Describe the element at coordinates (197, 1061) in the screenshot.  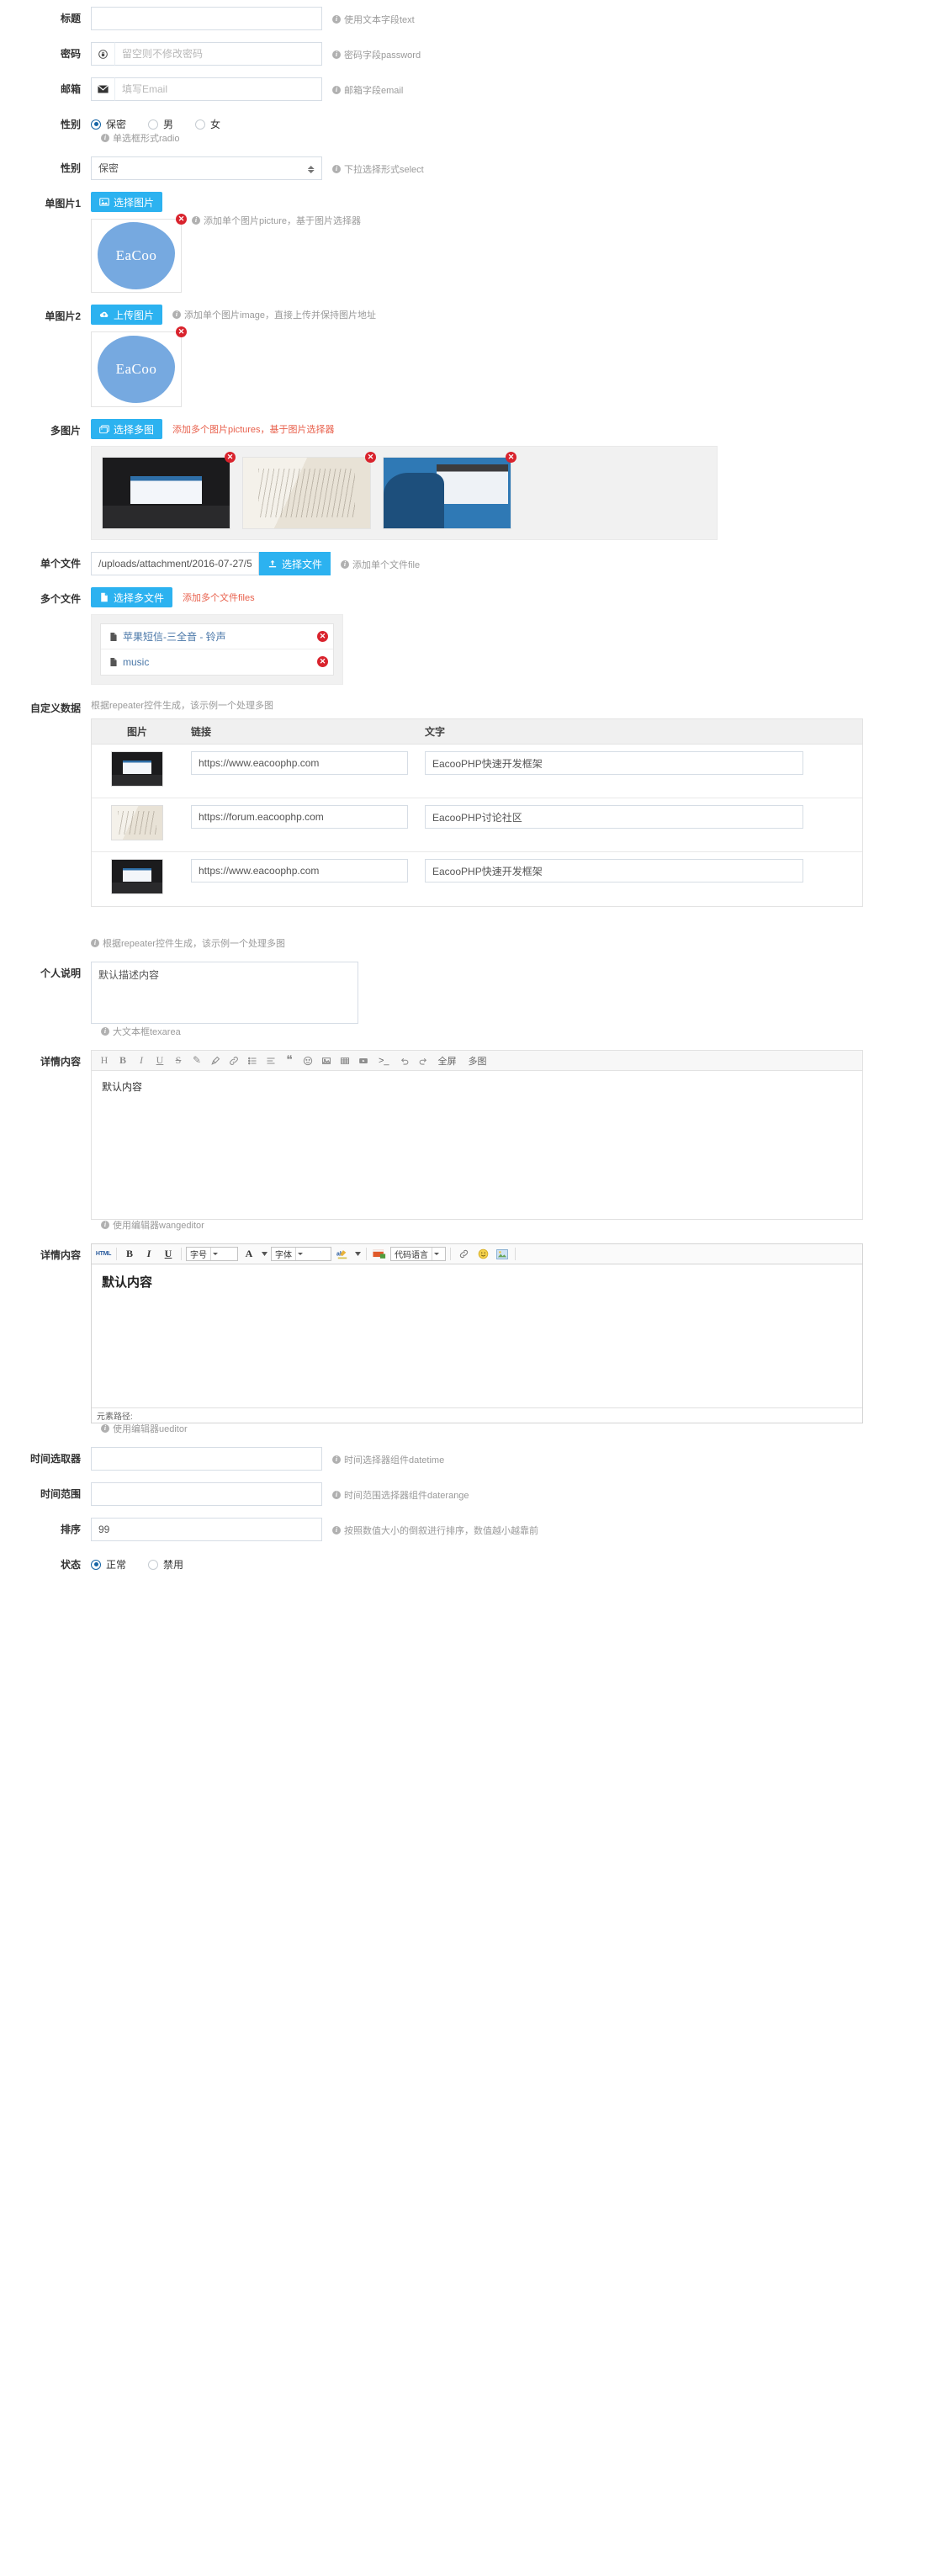
I see `highlight-icon: ✎` at that location.